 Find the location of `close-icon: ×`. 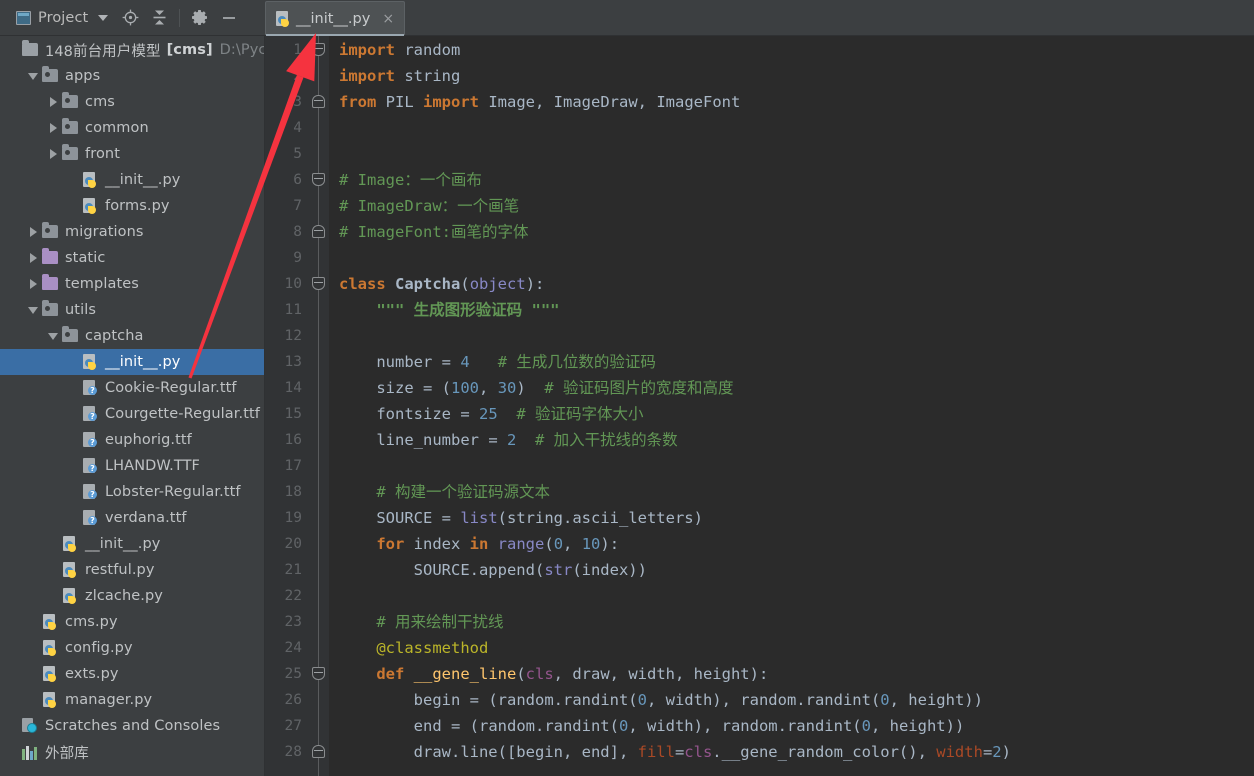

close-icon: × is located at coordinates (388, 19).